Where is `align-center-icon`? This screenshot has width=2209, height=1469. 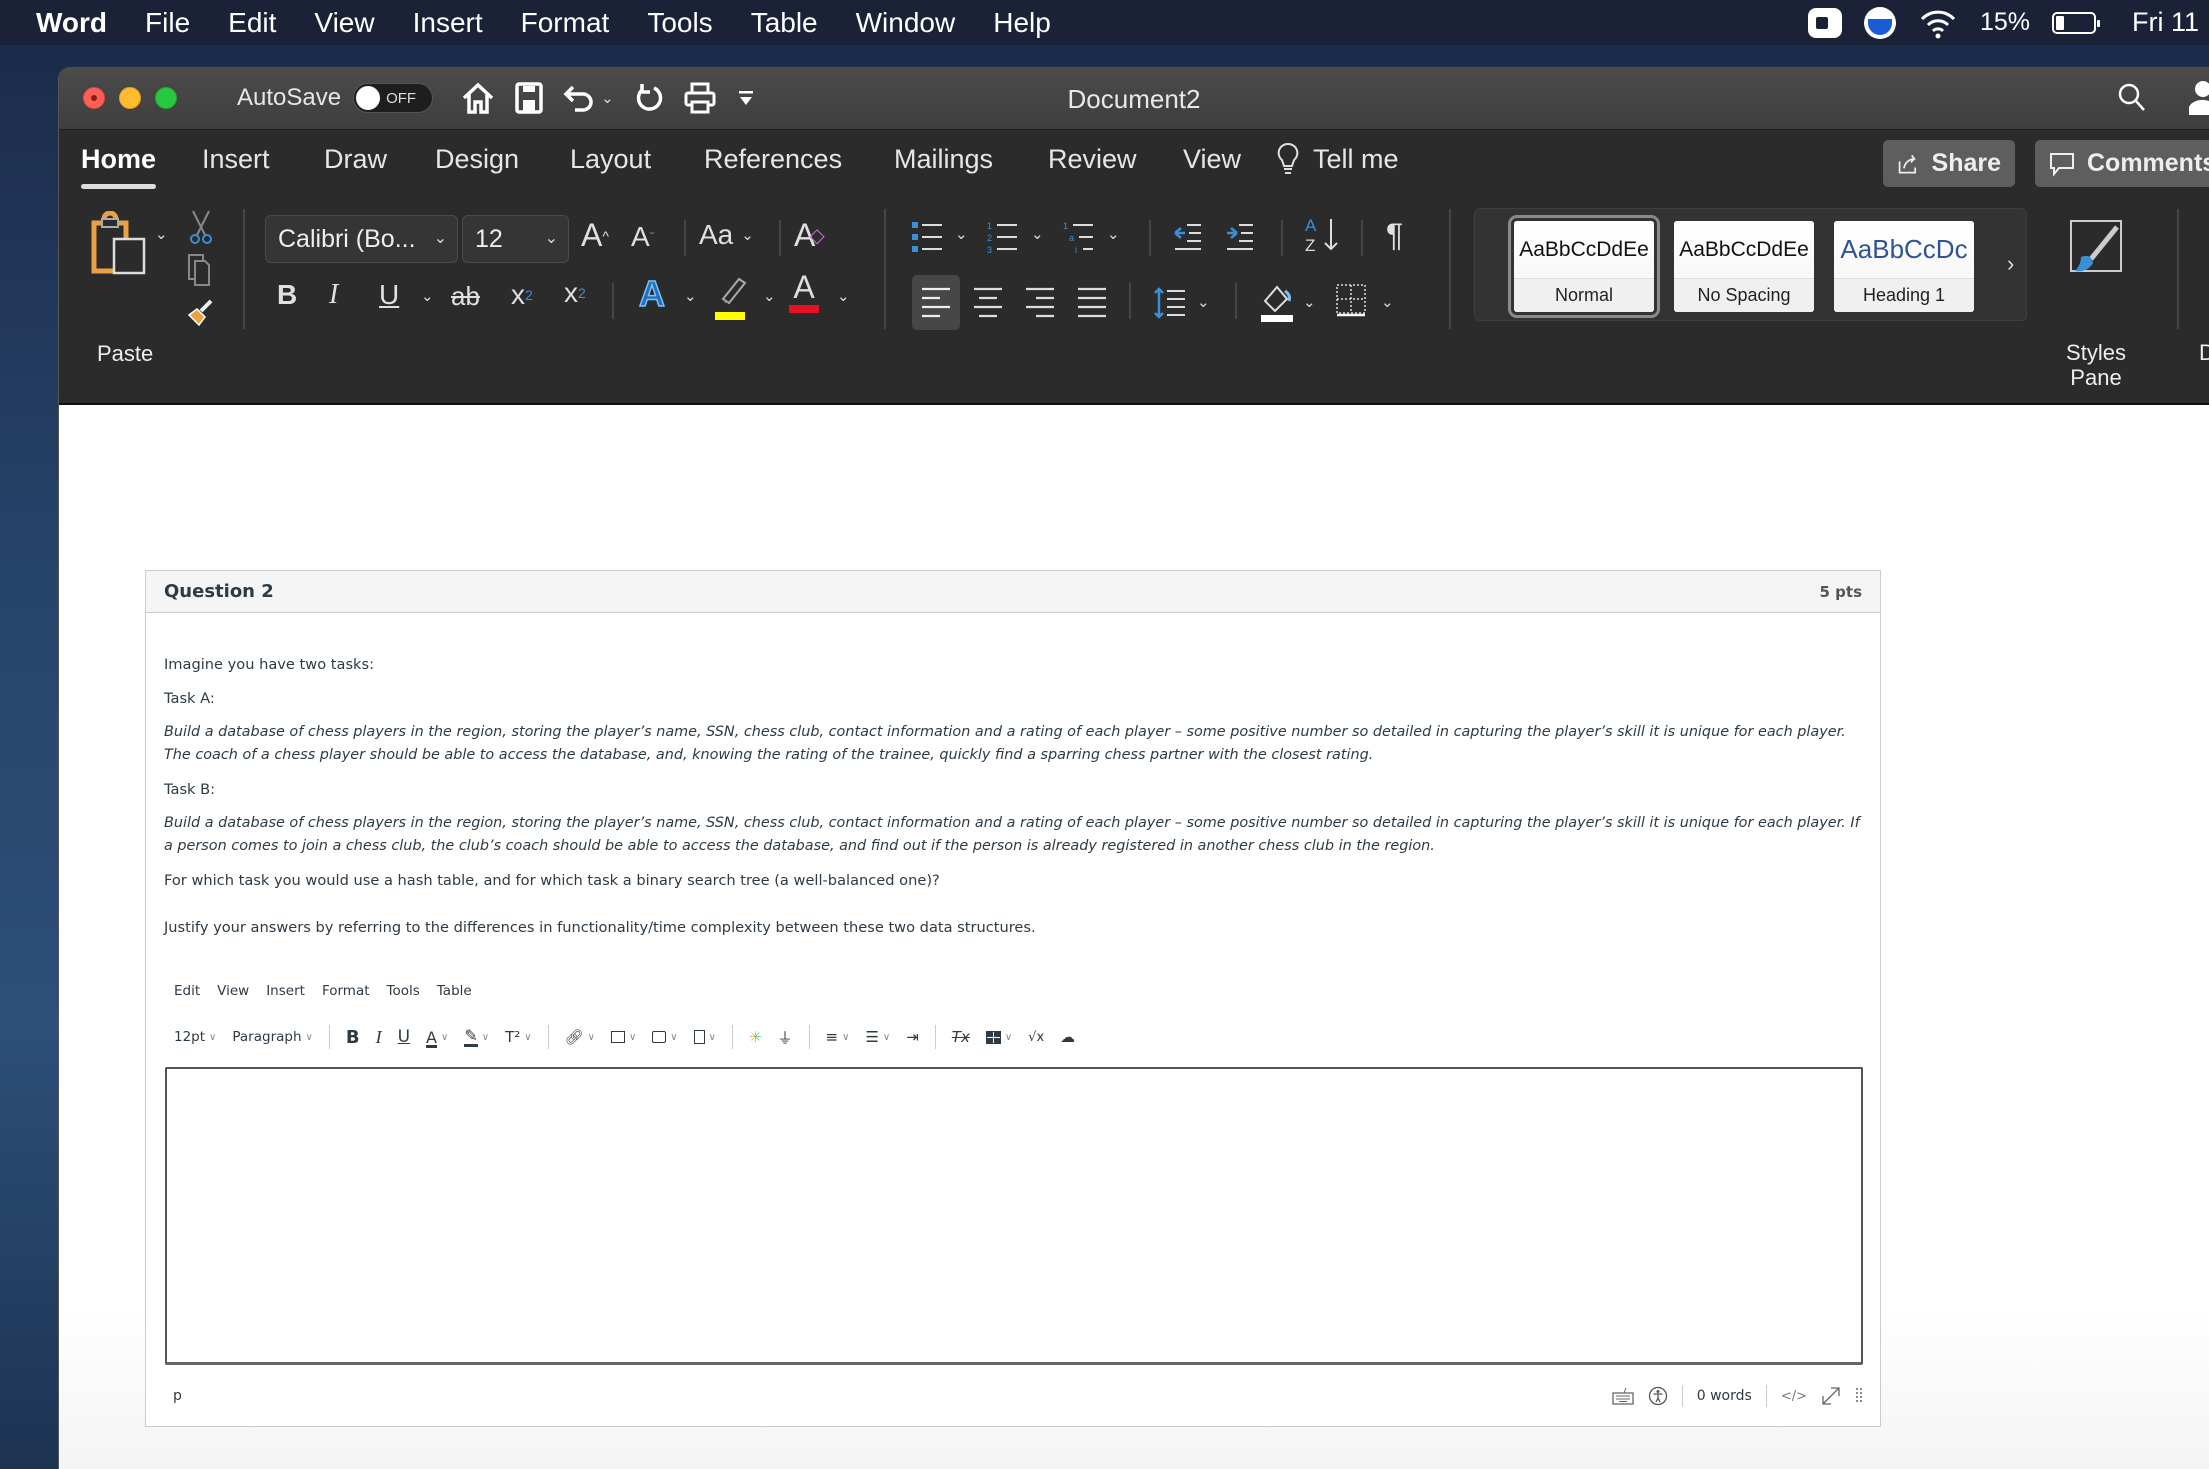
align-center-icon is located at coordinates (988, 302).